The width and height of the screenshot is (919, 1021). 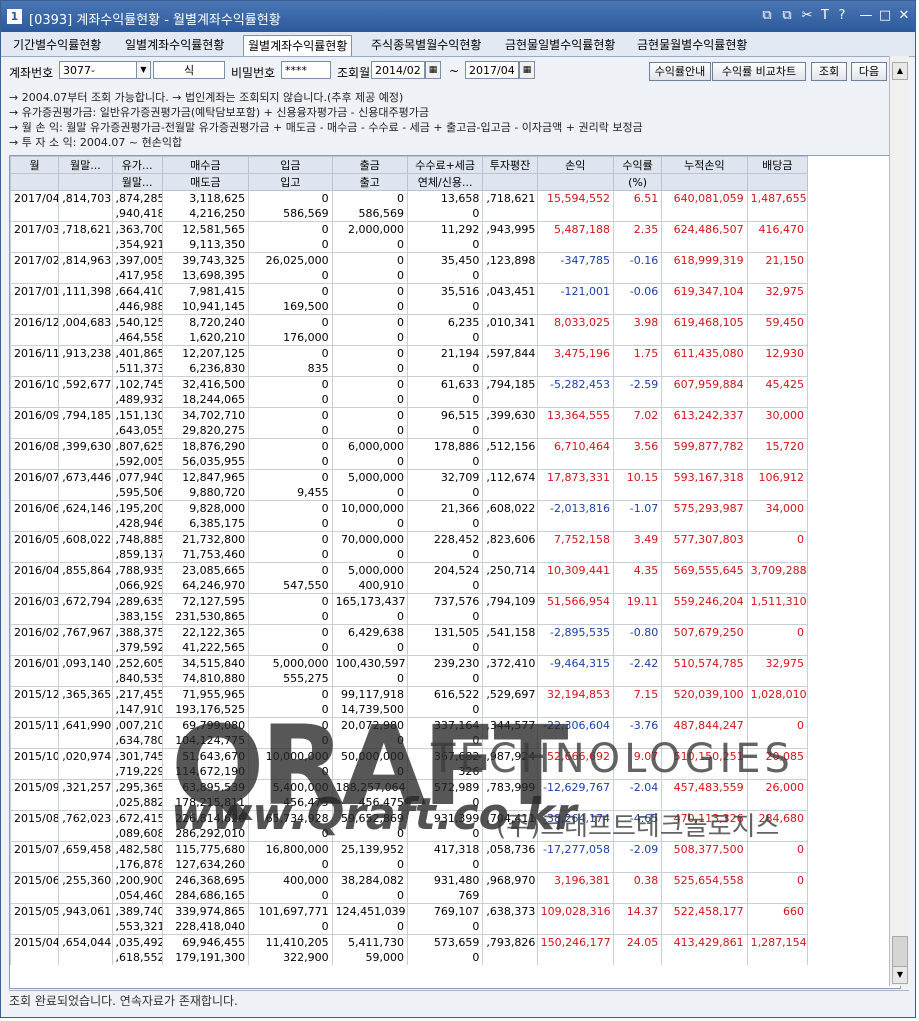 What do you see at coordinates (409, 741) in the screenshot?
I see `table-row-second-line: ,634,780 104,124,775 0 0 0` at bounding box center [409, 741].